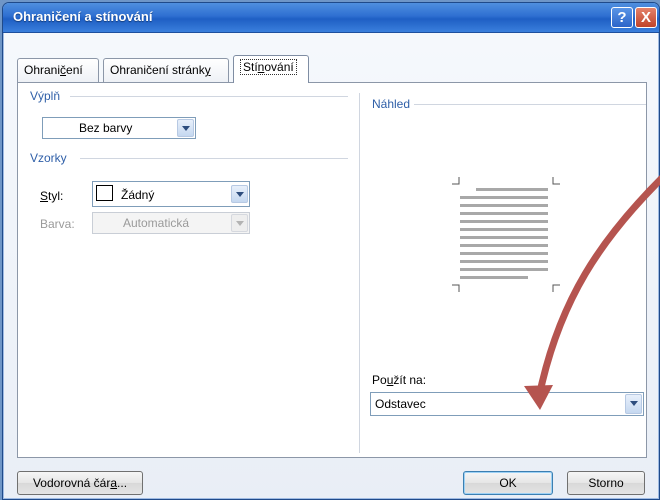  What do you see at coordinates (106, 128) in the screenshot?
I see `fill-color-value: Bez barvy` at bounding box center [106, 128].